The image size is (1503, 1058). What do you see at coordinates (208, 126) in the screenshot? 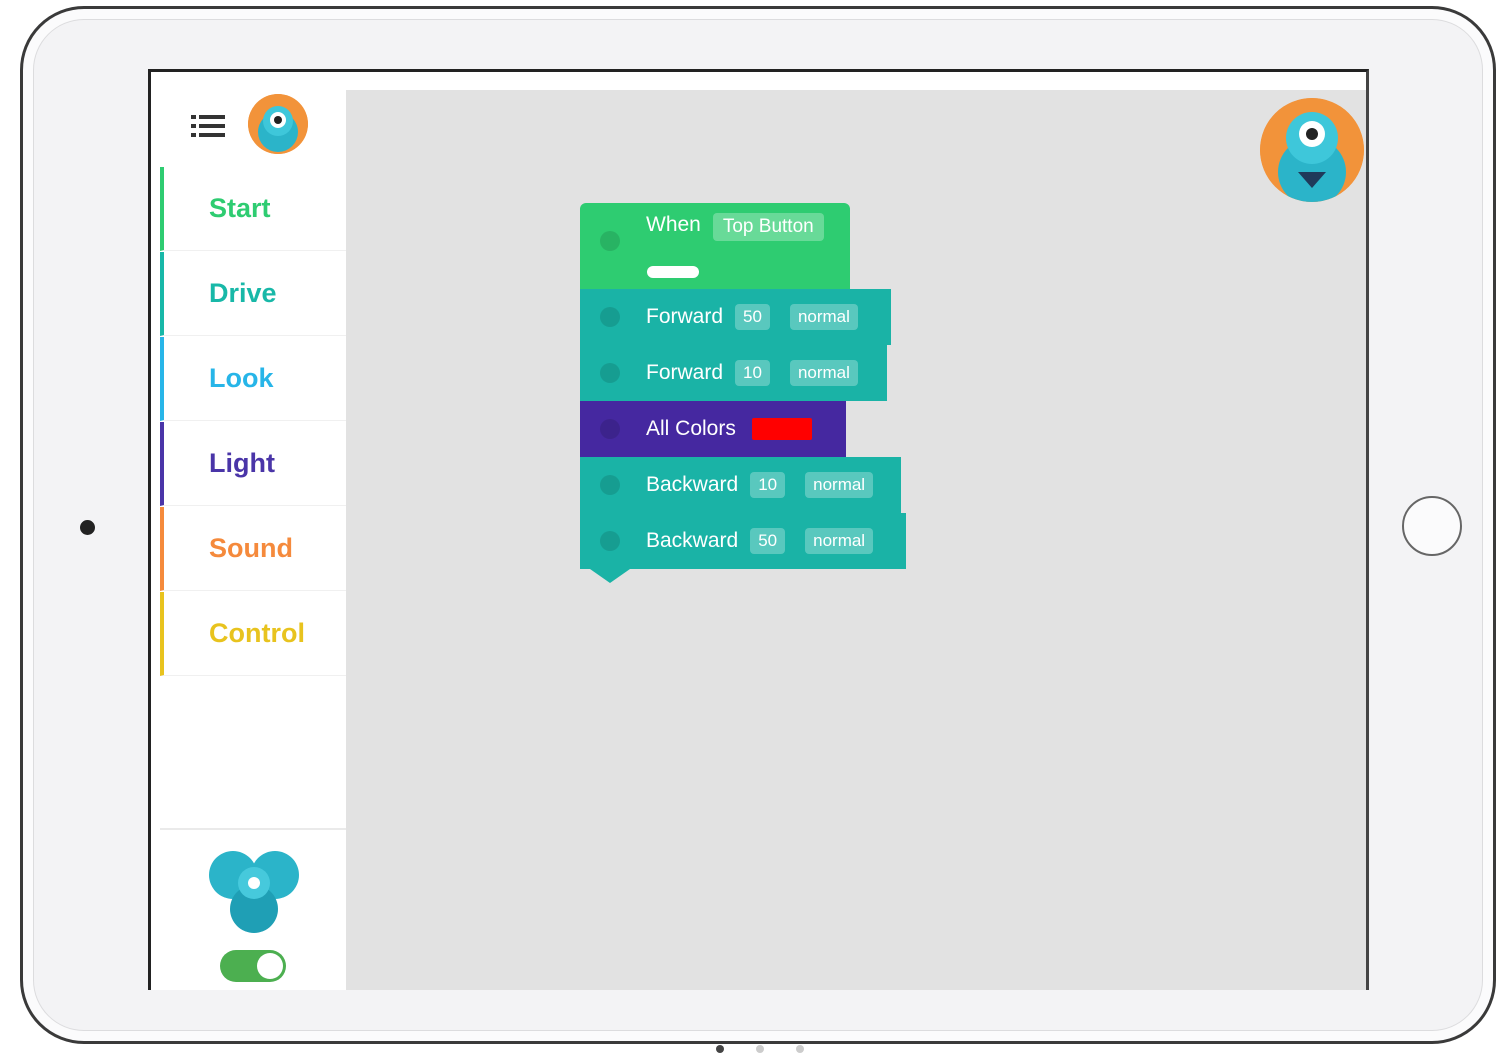
I see `menu-icon` at bounding box center [208, 126].